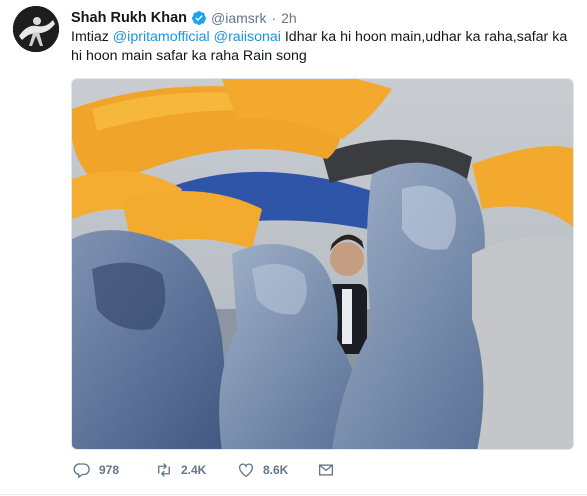 This screenshot has height=496, width=587. What do you see at coordinates (293, 494) in the screenshot?
I see `tweet-divider` at bounding box center [293, 494].